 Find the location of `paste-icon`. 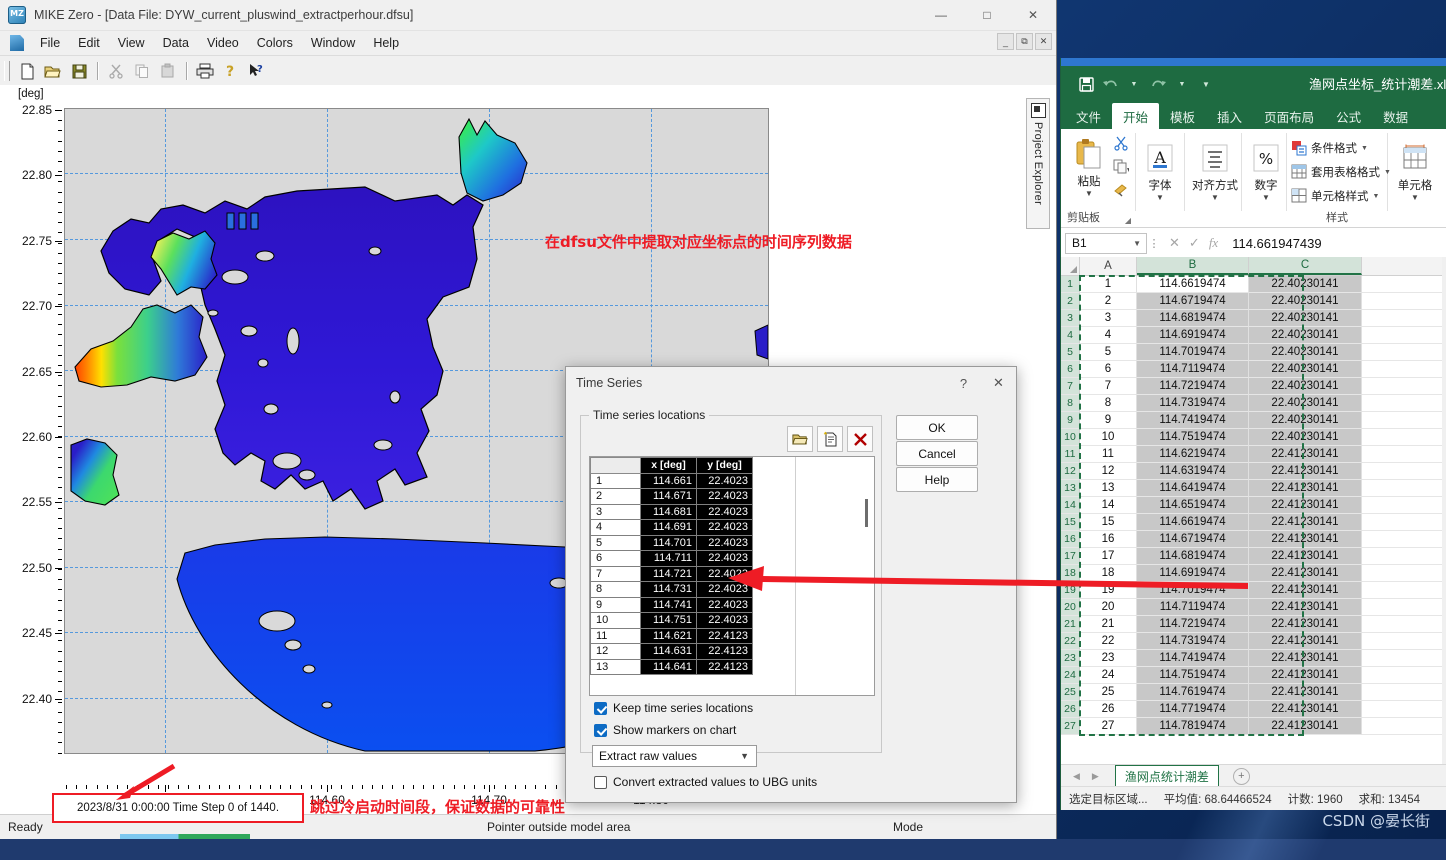

paste-icon is located at coordinates (168, 71).